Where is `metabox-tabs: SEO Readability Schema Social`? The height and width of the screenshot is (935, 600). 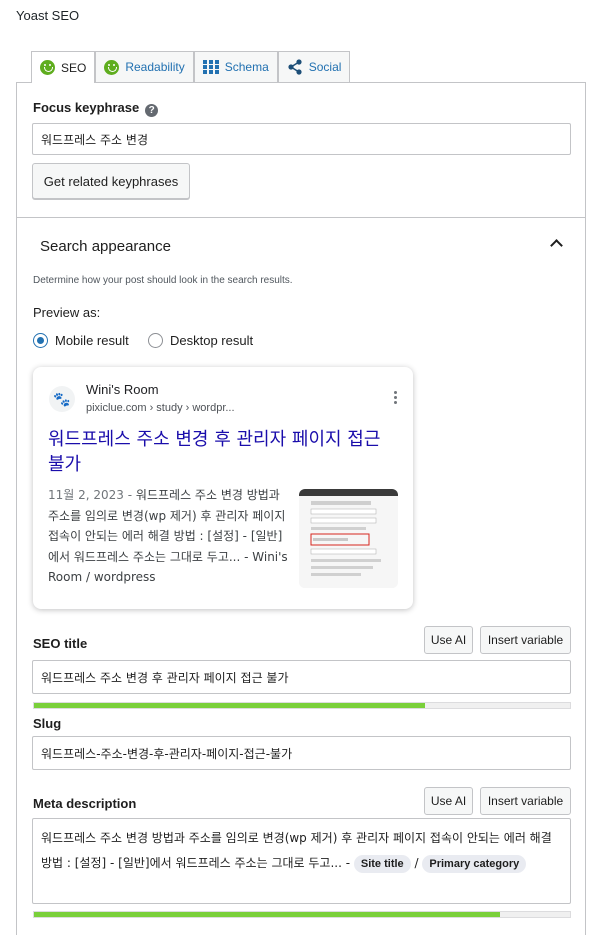
metabox-tabs: SEO Readability Schema Social is located at coordinates (191, 67).